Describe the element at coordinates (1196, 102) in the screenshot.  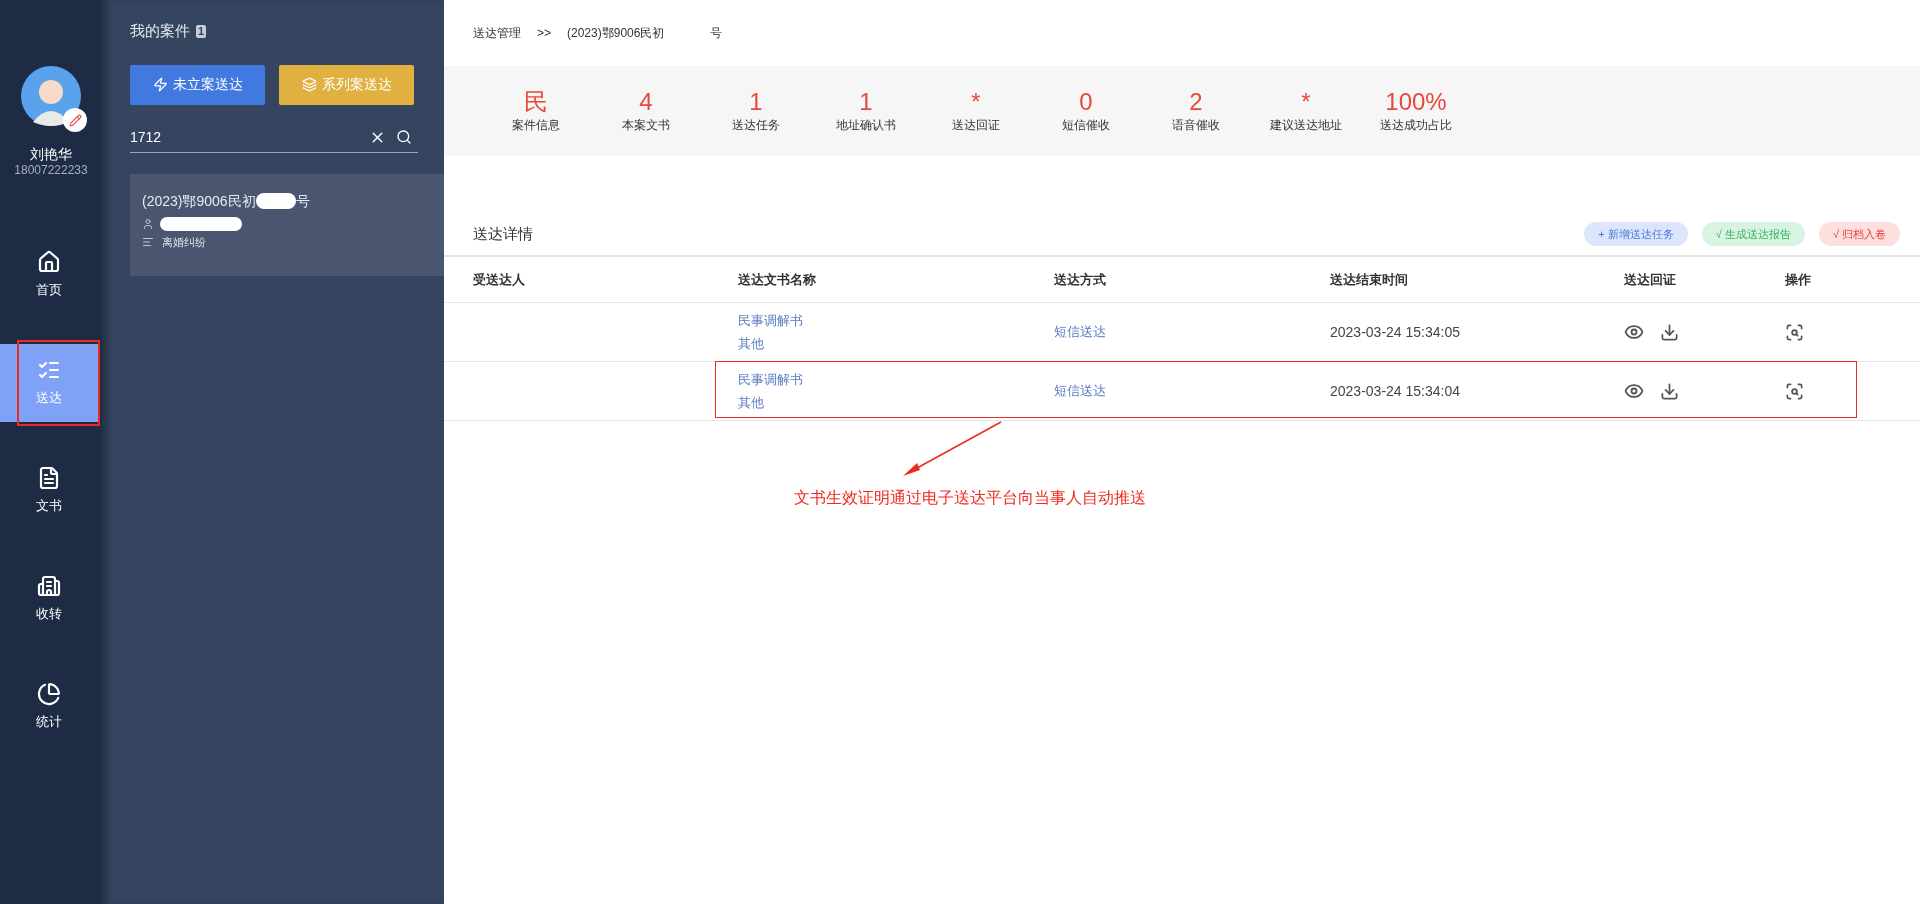
I see `stat-value: 2` at that location.